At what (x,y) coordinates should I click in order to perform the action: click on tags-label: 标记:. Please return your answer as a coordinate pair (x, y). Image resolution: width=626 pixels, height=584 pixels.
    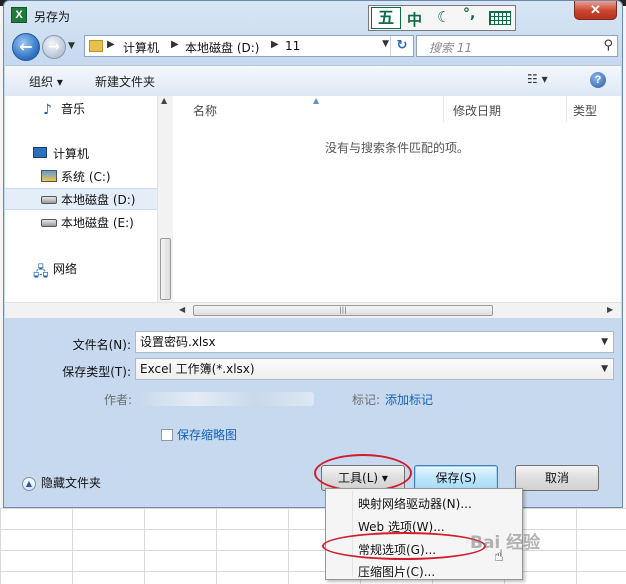
    Looking at the image, I should click on (366, 400).